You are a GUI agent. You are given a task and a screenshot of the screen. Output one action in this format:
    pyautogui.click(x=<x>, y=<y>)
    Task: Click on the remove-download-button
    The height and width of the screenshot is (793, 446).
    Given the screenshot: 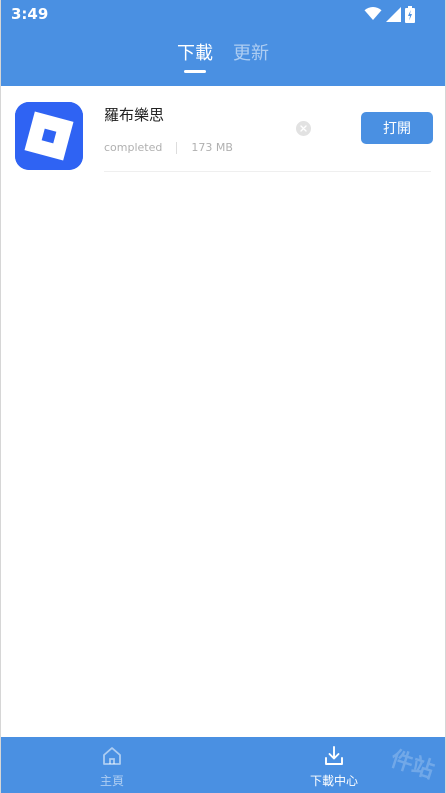 What is the action you would take?
    pyautogui.click(x=303, y=128)
    